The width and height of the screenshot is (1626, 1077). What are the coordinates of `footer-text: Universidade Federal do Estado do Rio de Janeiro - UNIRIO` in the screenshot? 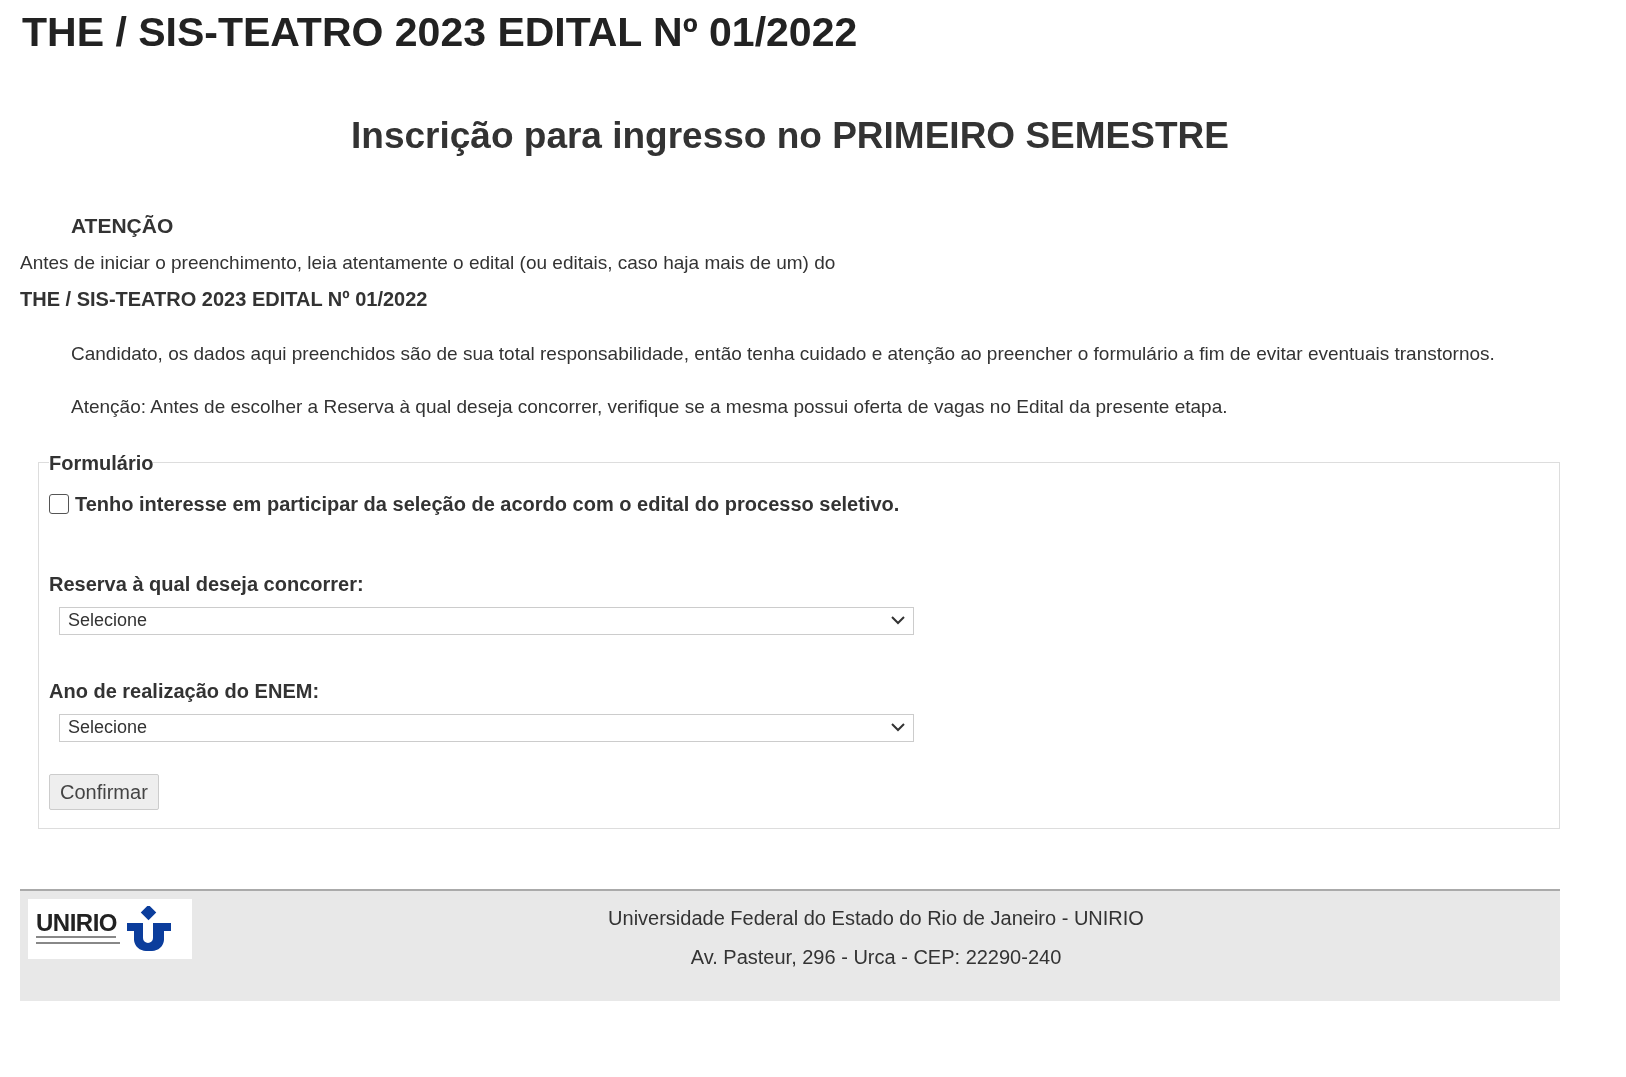 It's located at (876, 918).